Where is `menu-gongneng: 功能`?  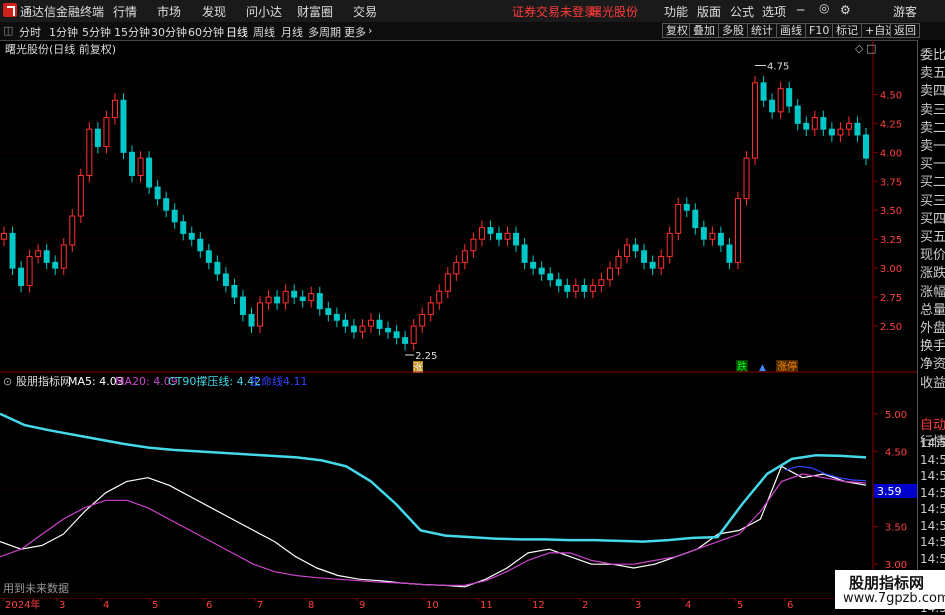 menu-gongneng: 功能 is located at coordinates (676, 11).